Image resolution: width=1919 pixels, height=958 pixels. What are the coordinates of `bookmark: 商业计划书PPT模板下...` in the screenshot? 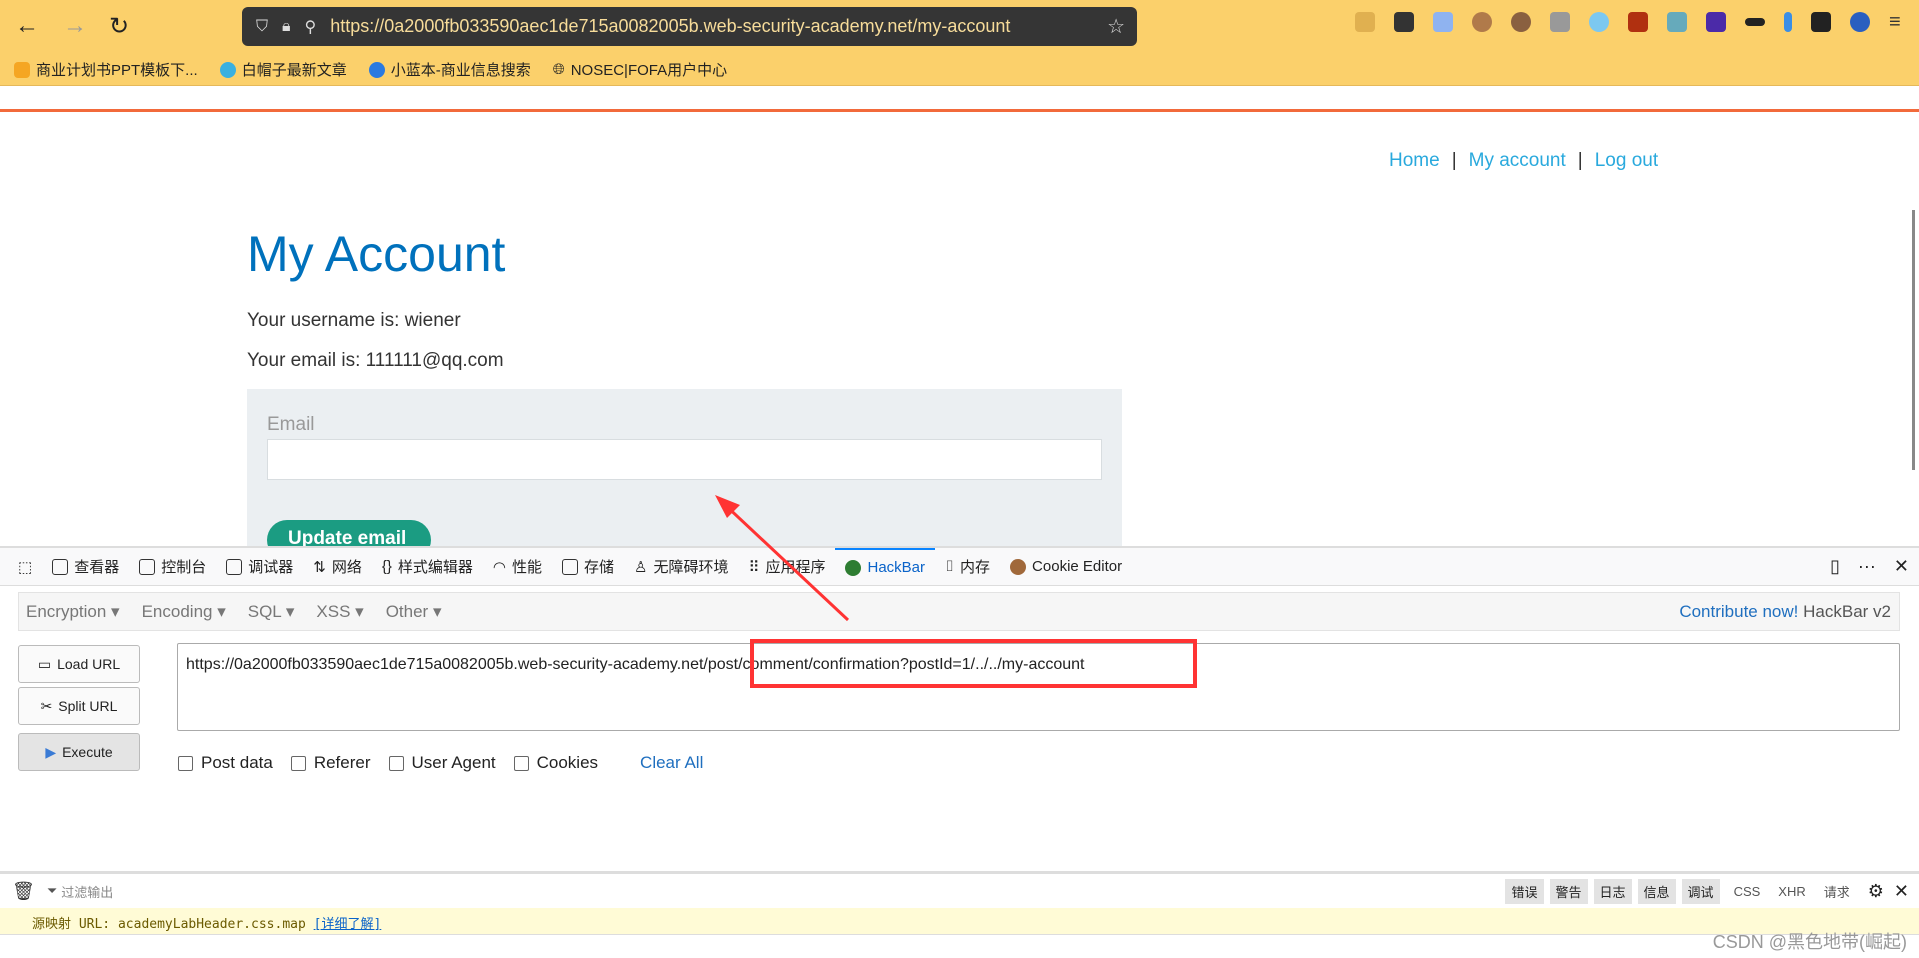 It's located at (106, 69).